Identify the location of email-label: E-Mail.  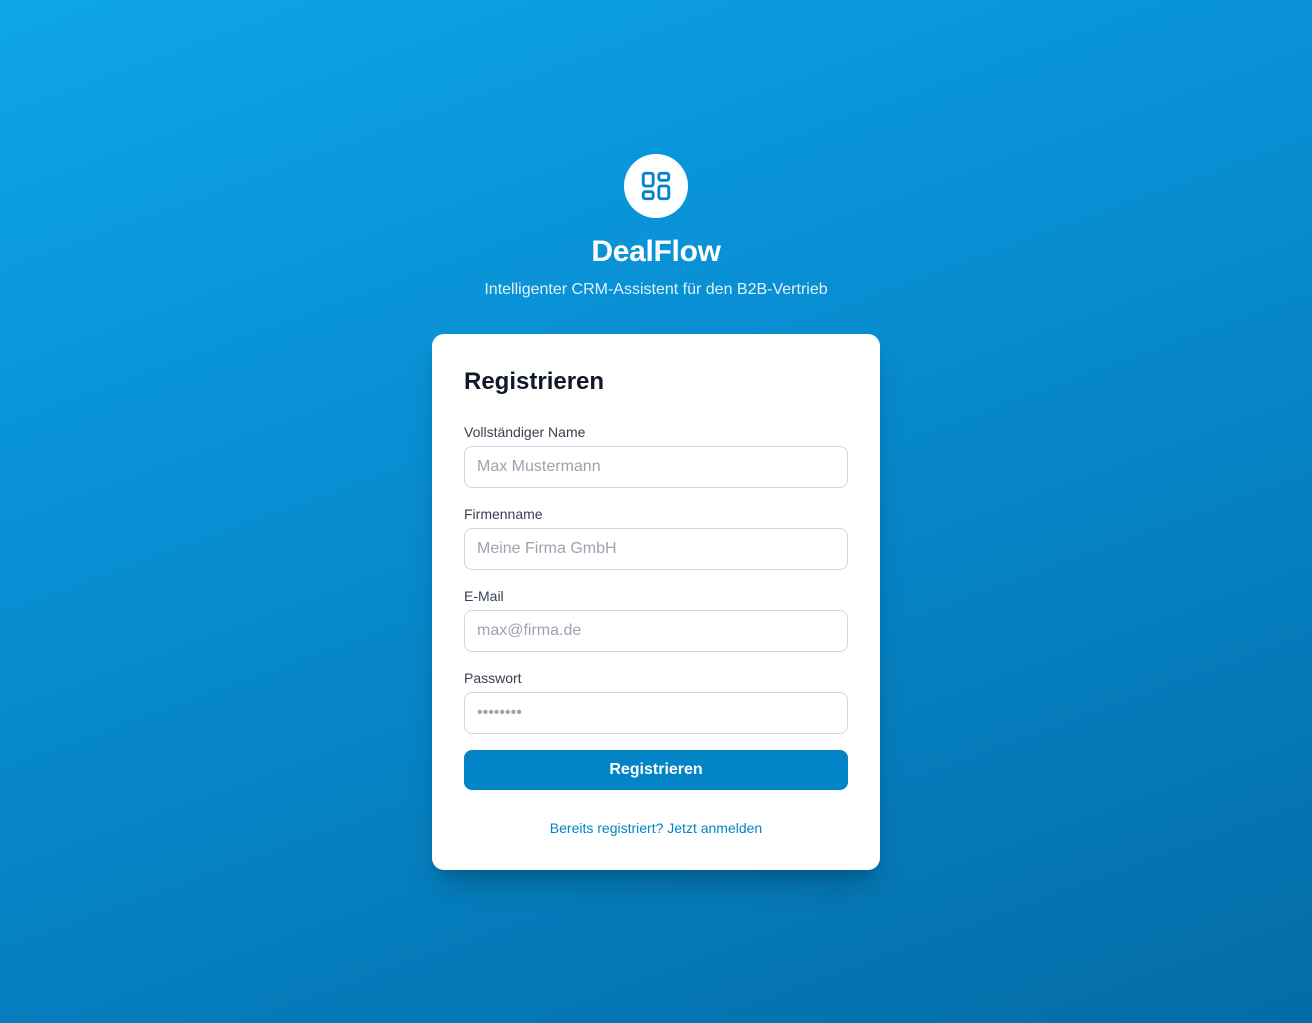
(484, 596).